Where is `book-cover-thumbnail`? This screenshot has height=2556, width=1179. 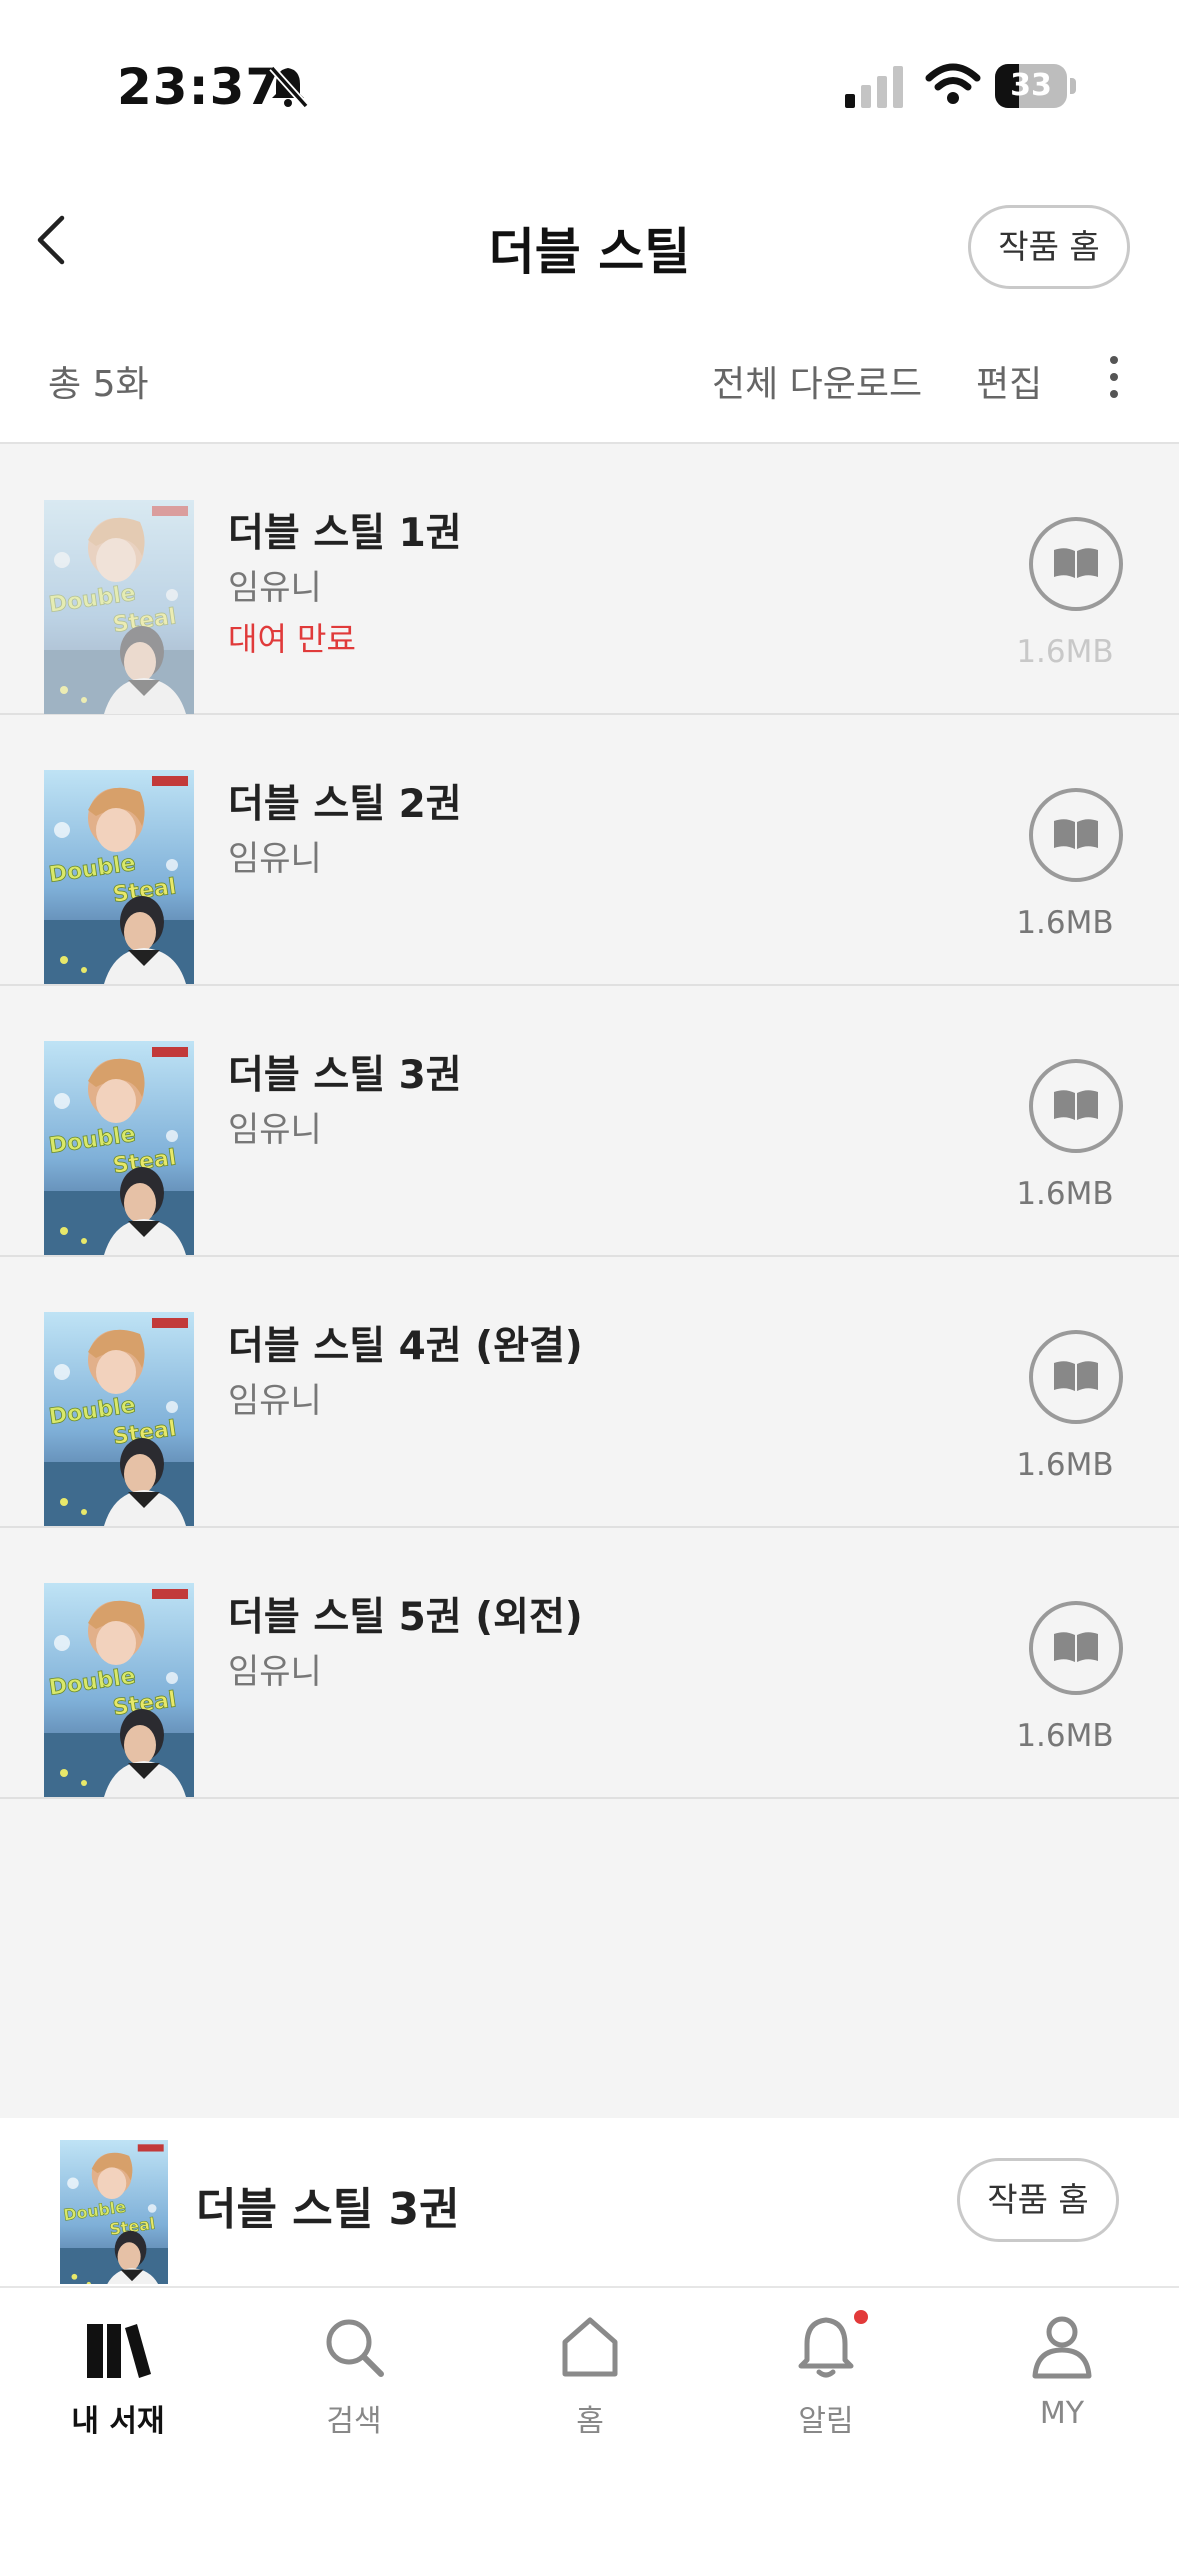
book-cover-thumbnail is located at coordinates (114, 2212).